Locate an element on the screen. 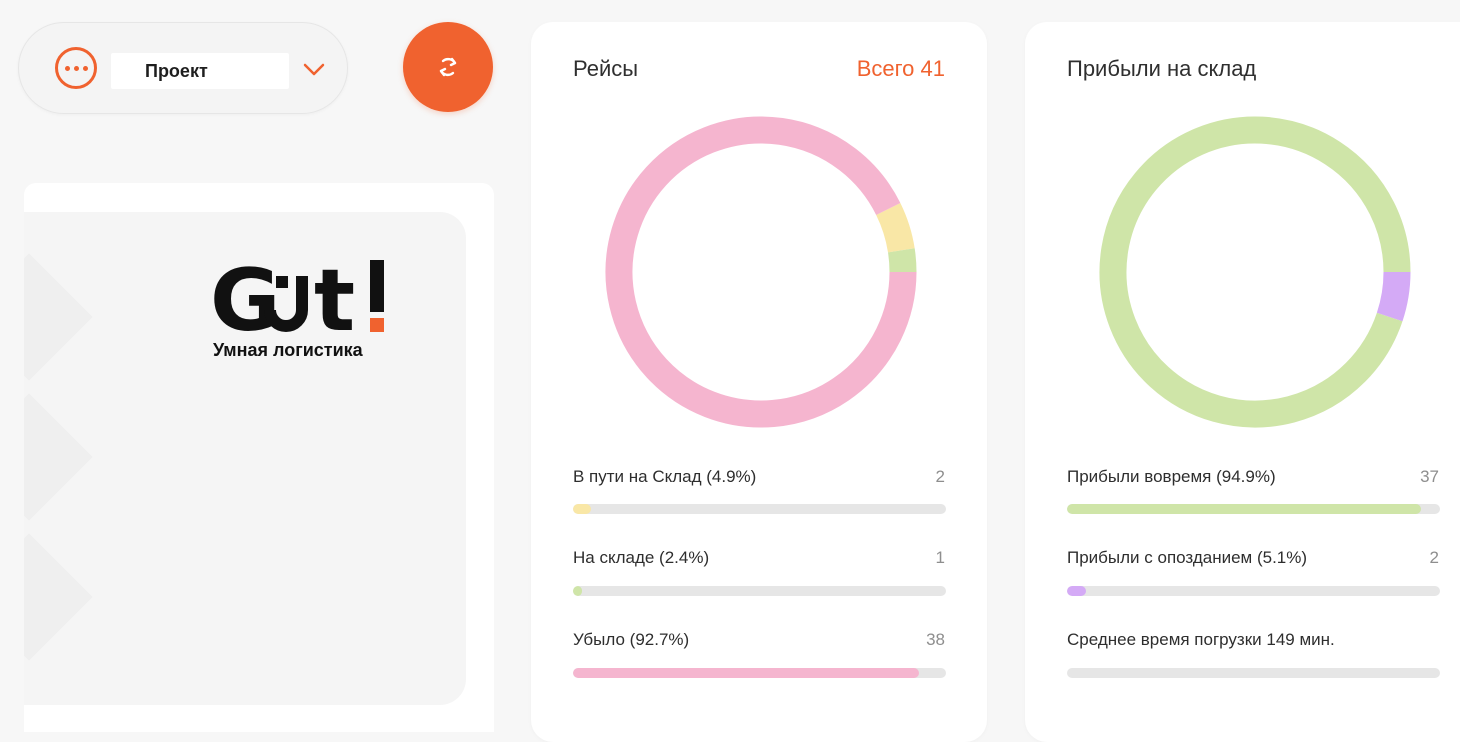 The width and height of the screenshot is (1460, 742). stat-label-at-warehouse: На складе (2.4%) is located at coordinates (641, 557).